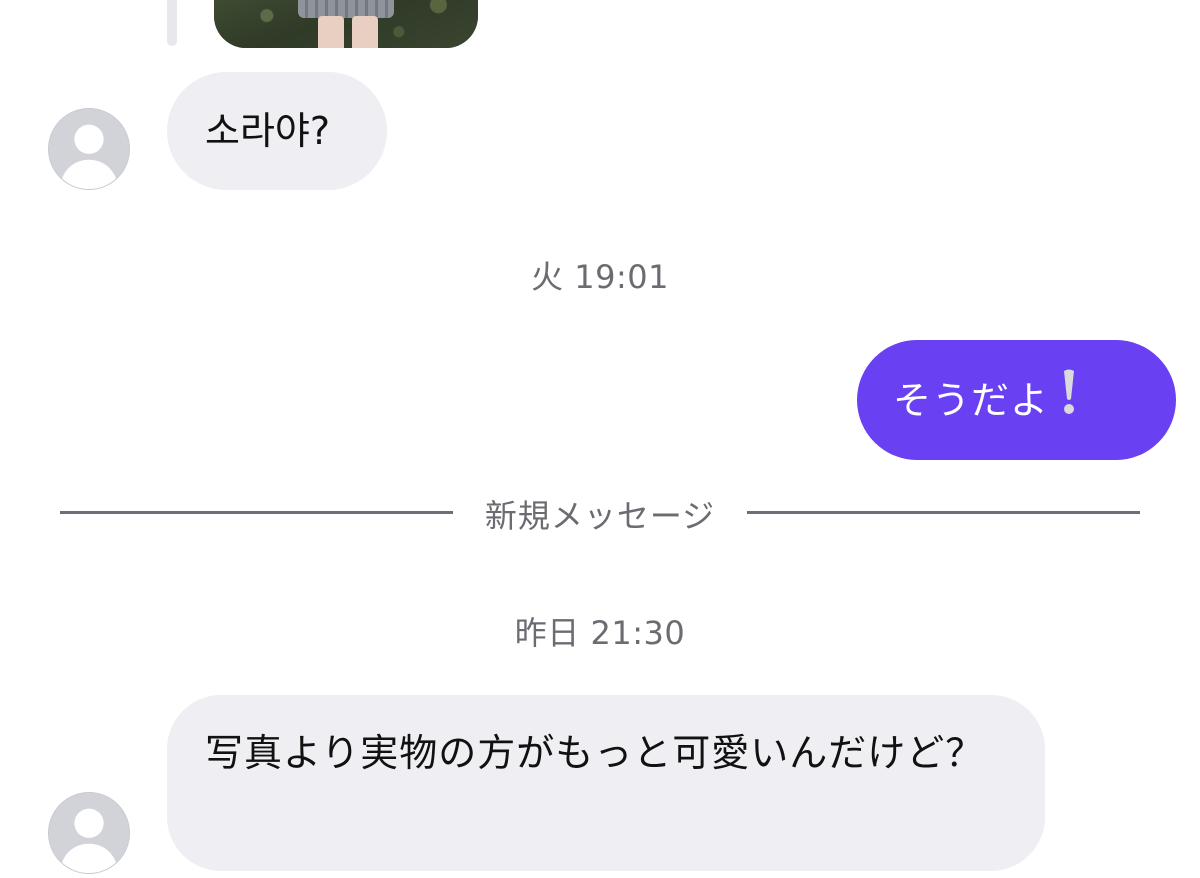 This screenshot has height=878, width=1200. I want to click on reply-quote-bar, so click(172, 23).